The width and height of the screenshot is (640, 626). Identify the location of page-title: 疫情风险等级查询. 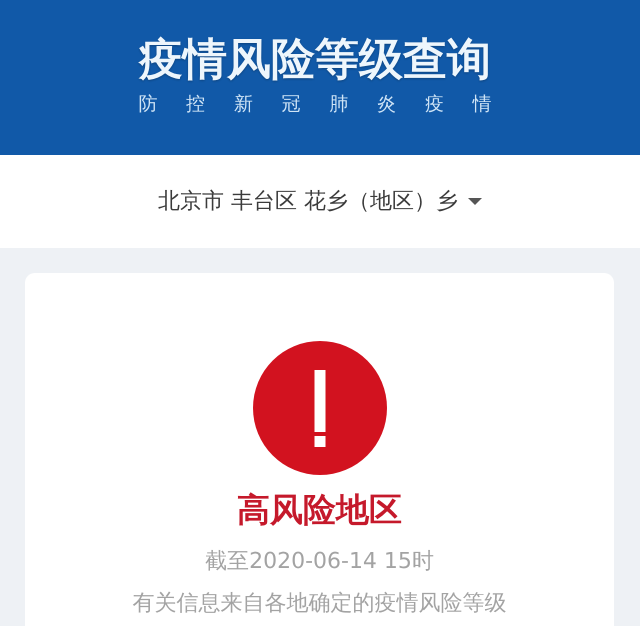
(315, 60).